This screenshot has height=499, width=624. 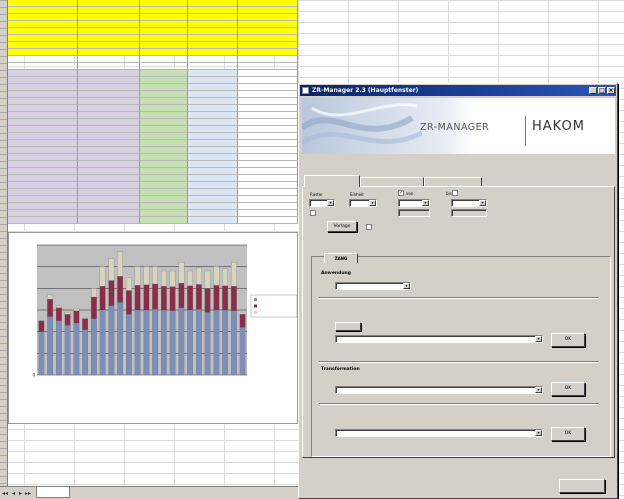 What do you see at coordinates (341, 258) in the screenshot?
I see `tab-zang: ZANG` at bounding box center [341, 258].